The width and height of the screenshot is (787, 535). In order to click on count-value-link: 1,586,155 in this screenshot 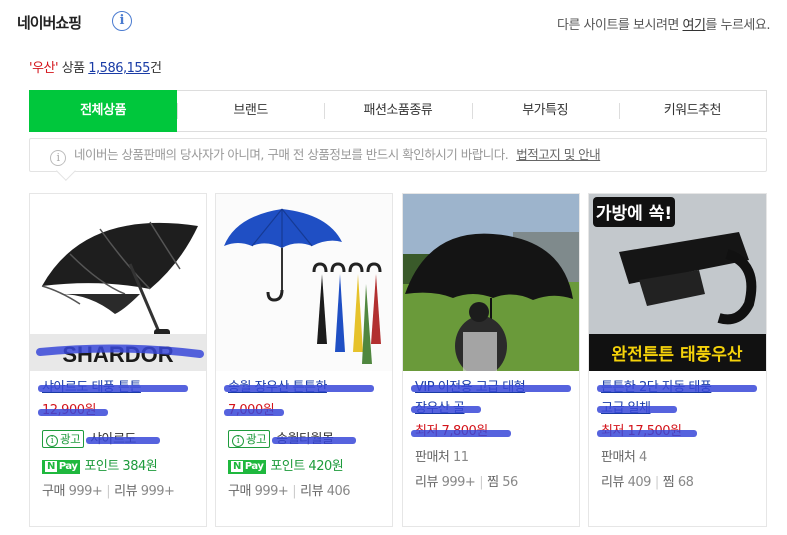, I will do `click(119, 68)`.